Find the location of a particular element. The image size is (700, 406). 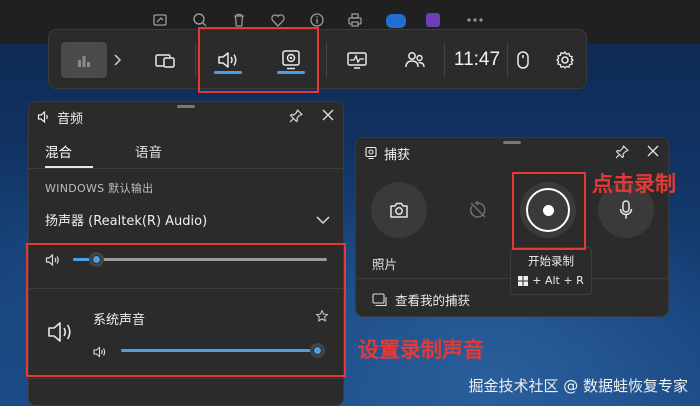

mouse-icon is located at coordinates (523, 60).